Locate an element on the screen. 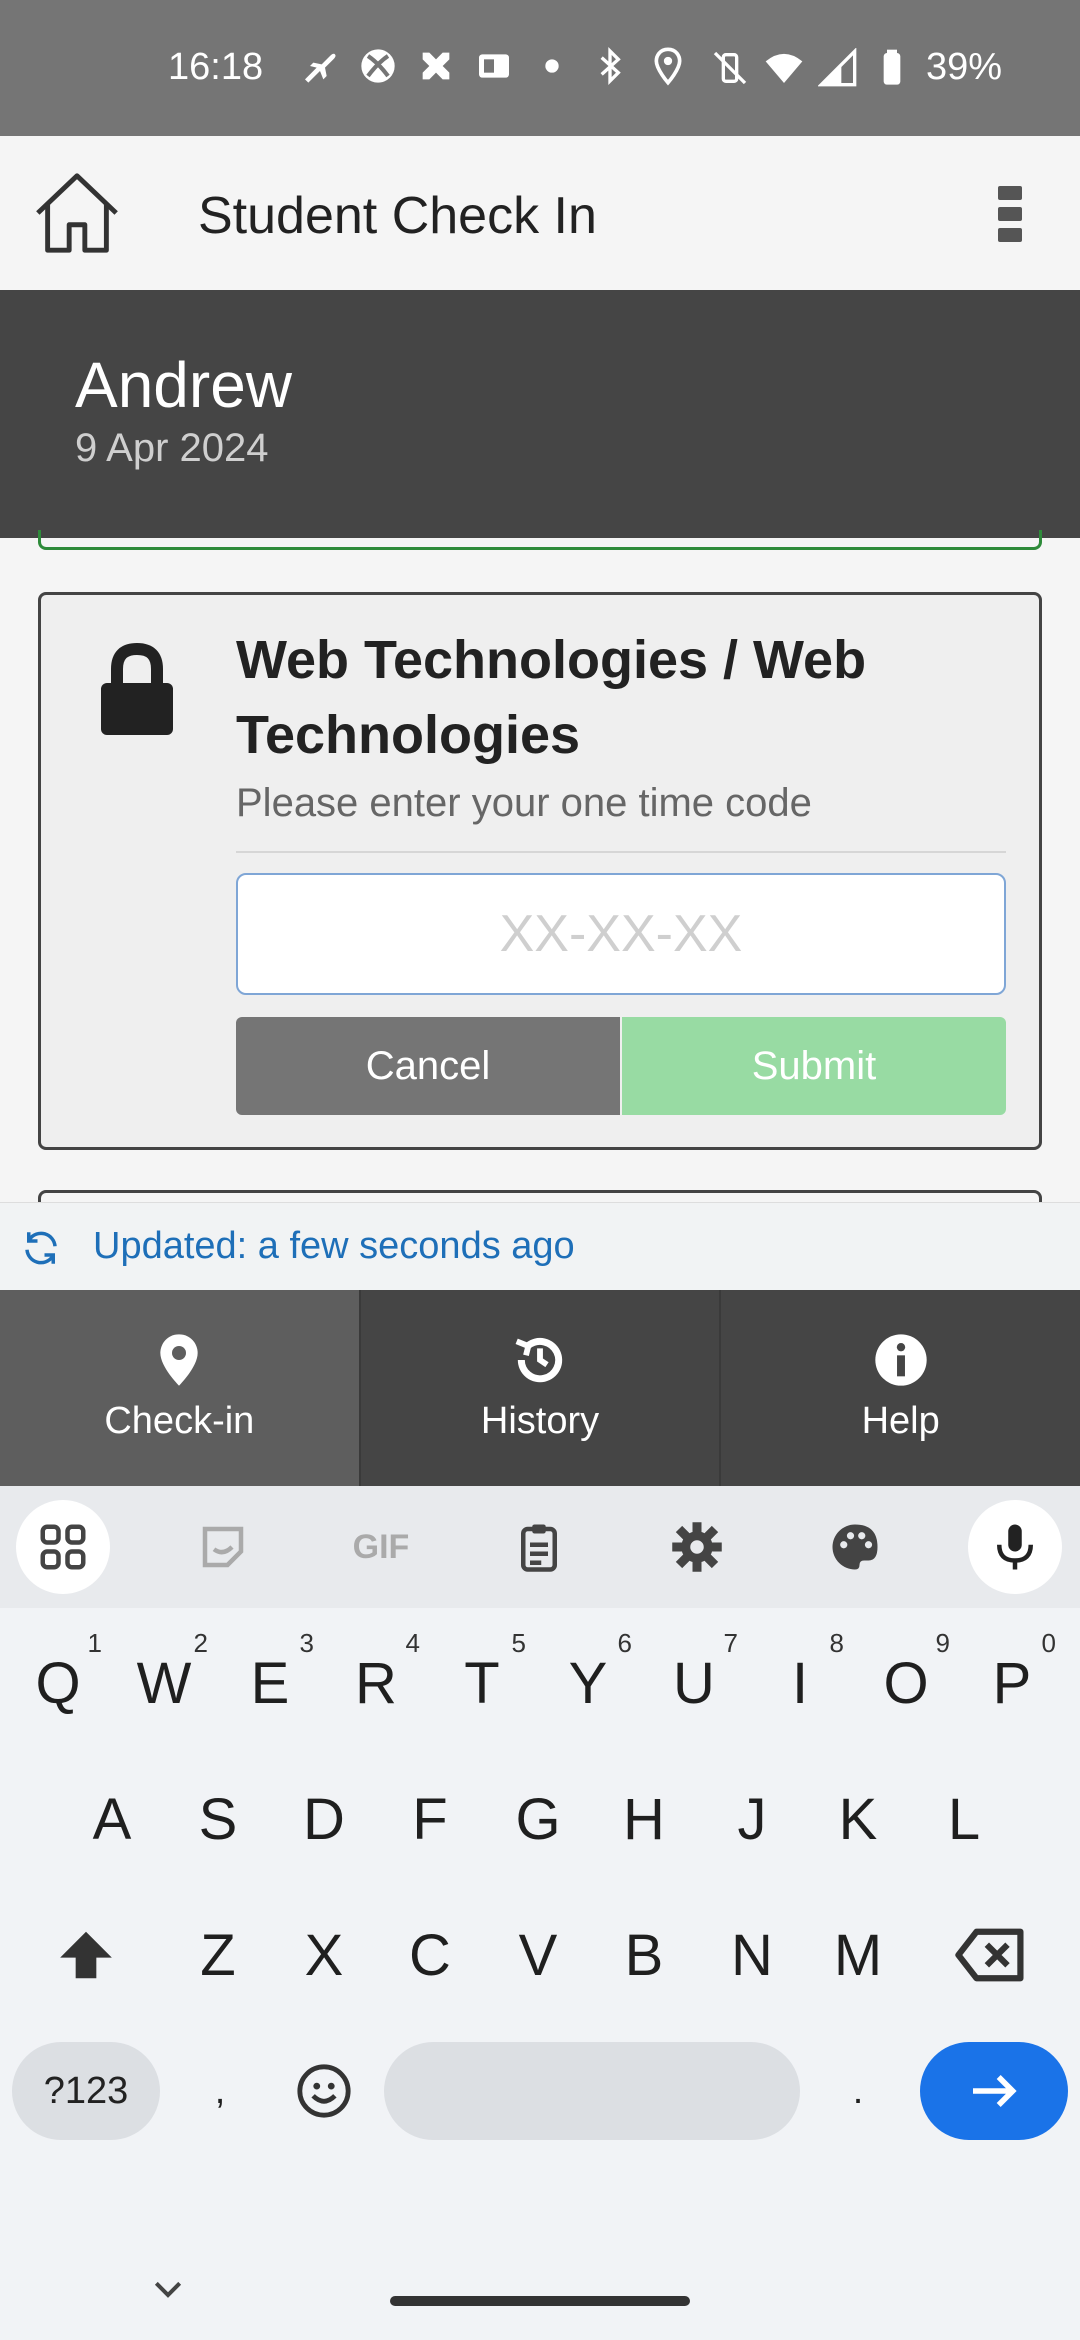  location-icon is located at coordinates (668, 66).